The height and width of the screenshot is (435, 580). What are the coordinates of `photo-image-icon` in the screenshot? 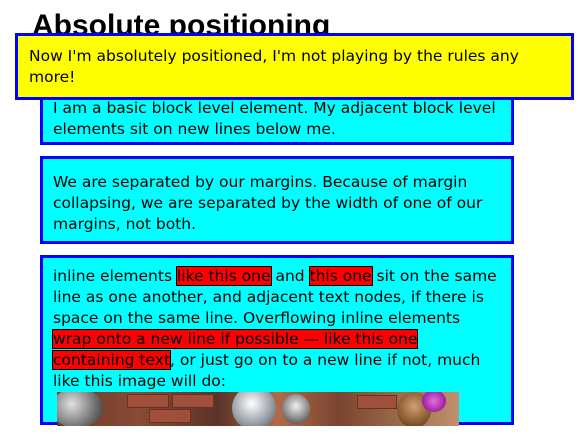 It's located at (258, 409).